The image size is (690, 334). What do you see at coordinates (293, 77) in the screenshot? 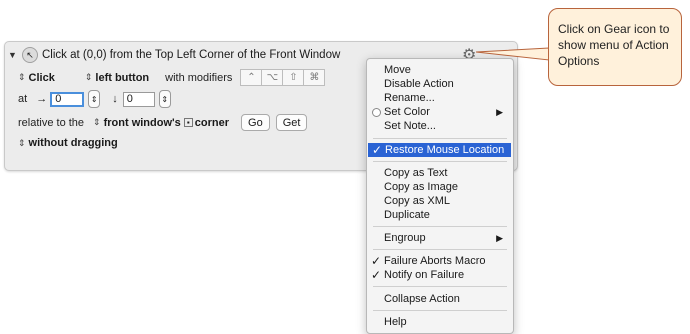
I see `shift-key-button: ⇧` at bounding box center [293, 77].